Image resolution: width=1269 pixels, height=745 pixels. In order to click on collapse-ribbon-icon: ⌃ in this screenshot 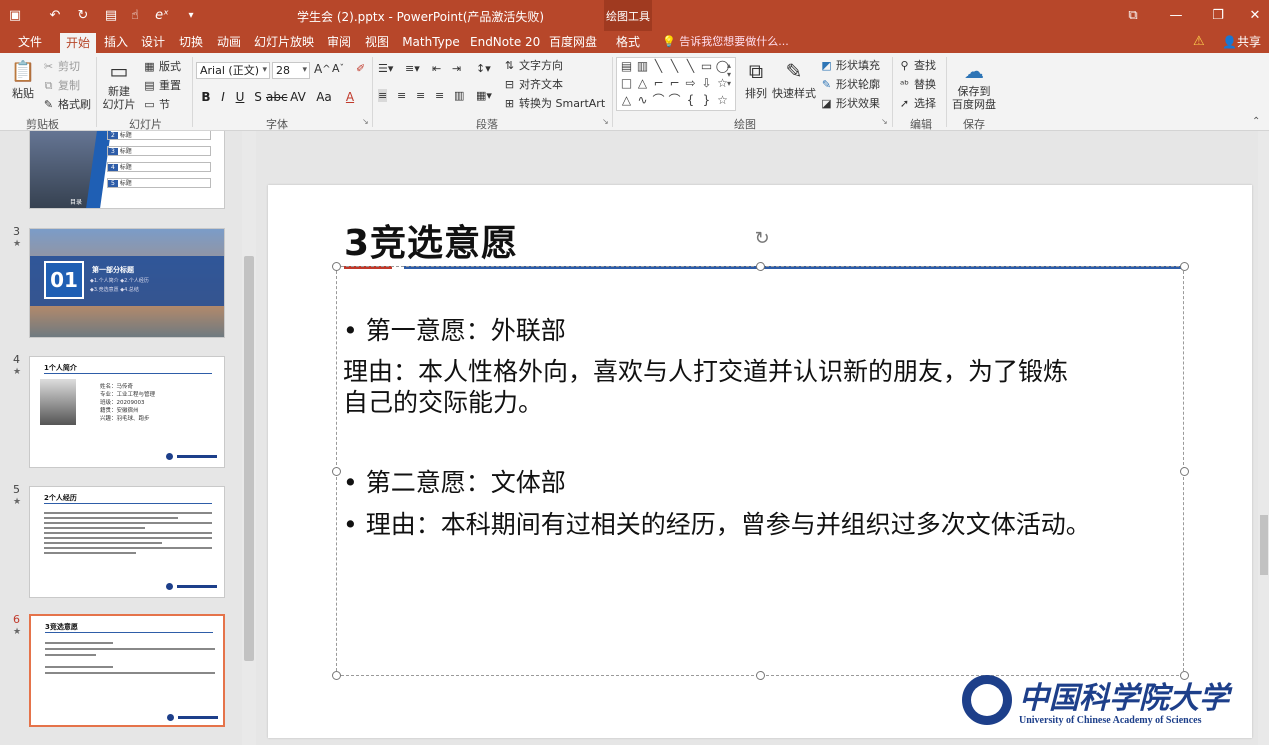, I will do `click(1256, 121)`.